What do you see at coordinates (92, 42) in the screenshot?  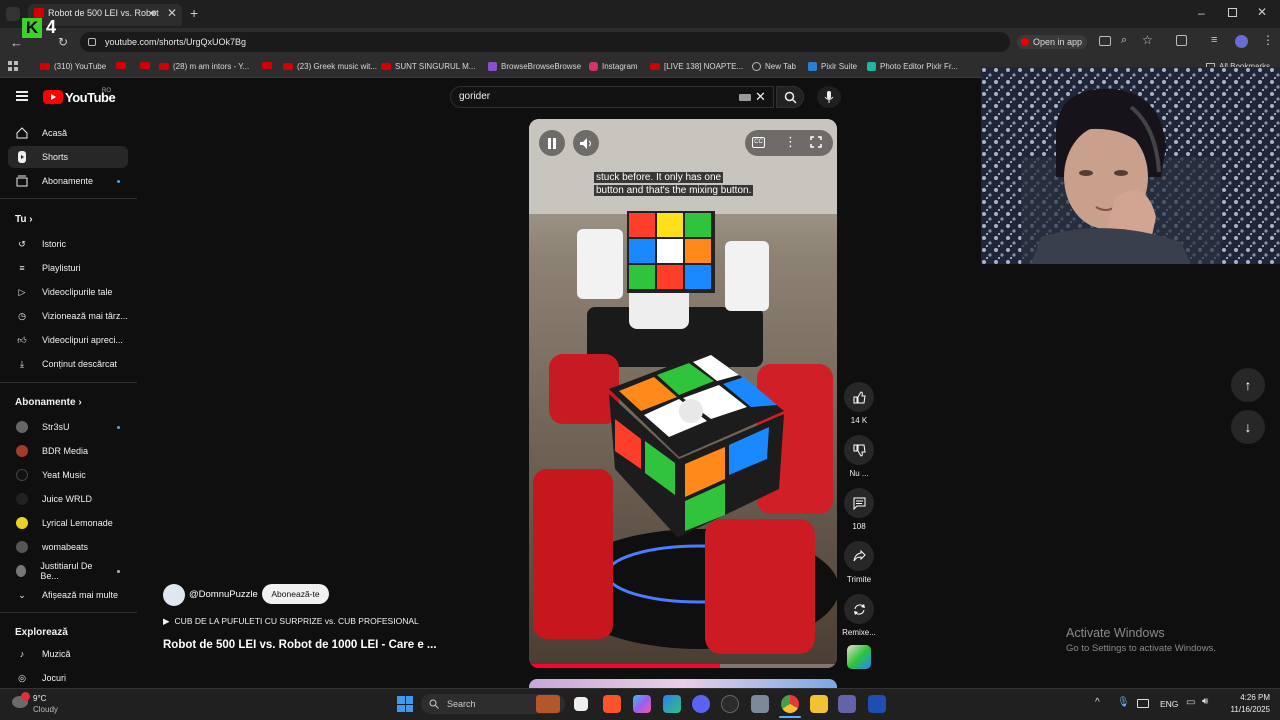 I see `site-info-icon` at bounding box center [92, 42].